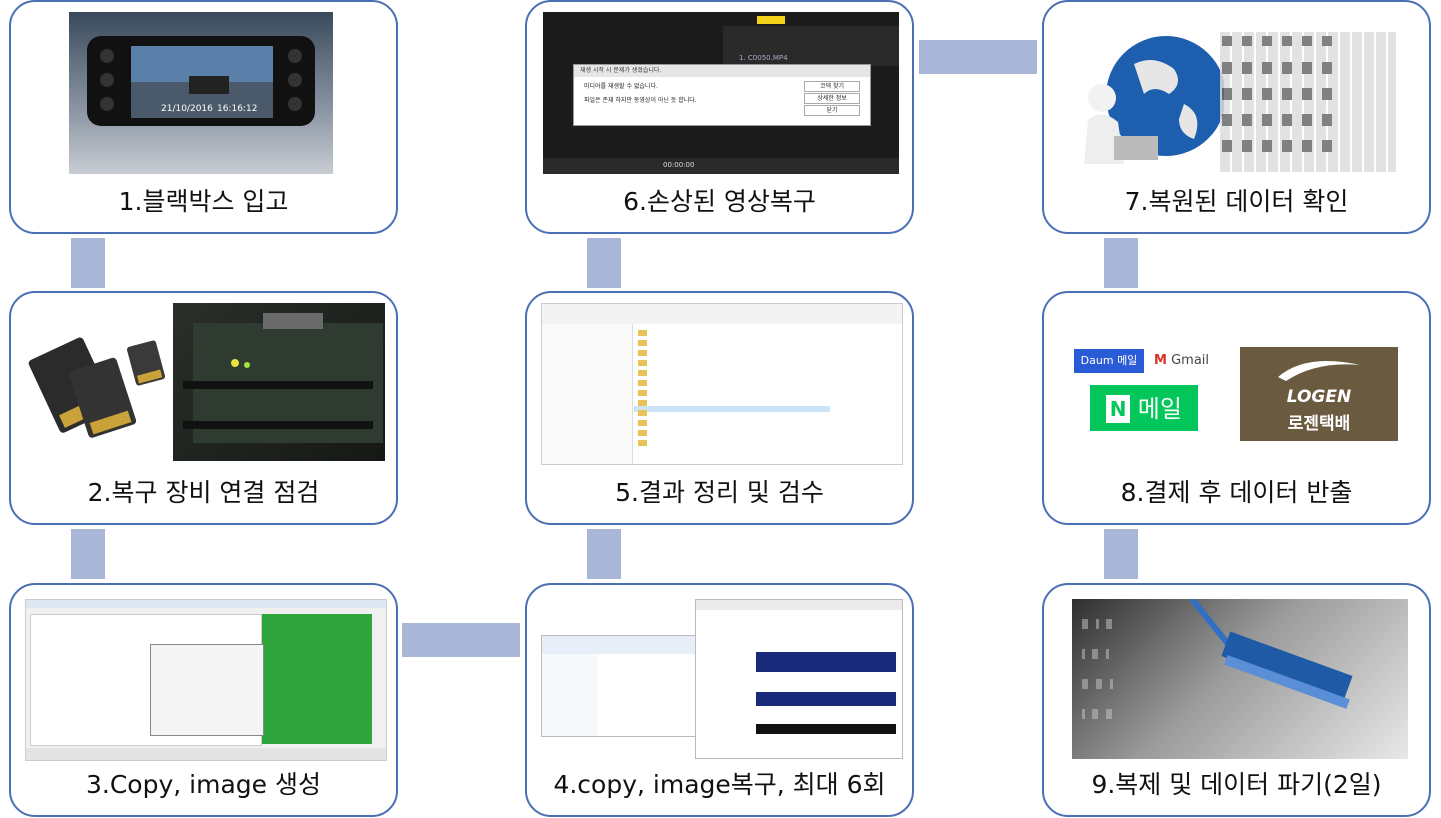  I want to click on step-3-label: 3.Copy, image 생성, so click(203, 784).